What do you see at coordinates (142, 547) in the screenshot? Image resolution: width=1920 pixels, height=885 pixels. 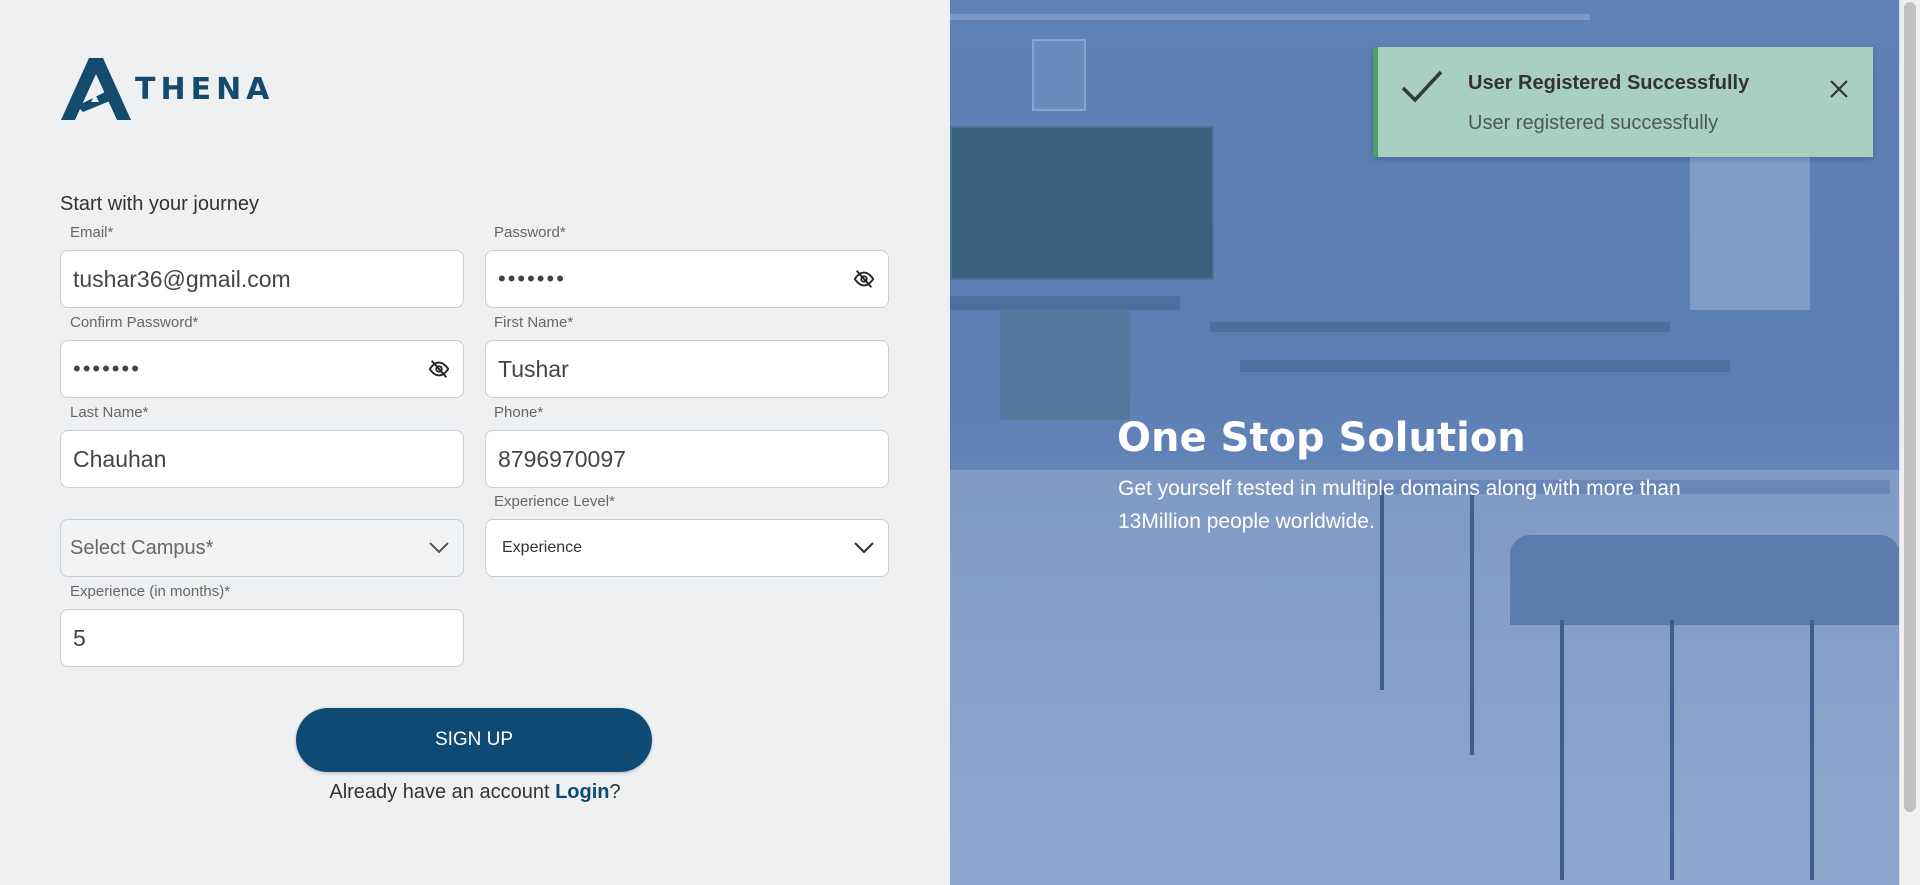 I see `campus-placeholder: Select Campus*` at bounding box center [142, 547].